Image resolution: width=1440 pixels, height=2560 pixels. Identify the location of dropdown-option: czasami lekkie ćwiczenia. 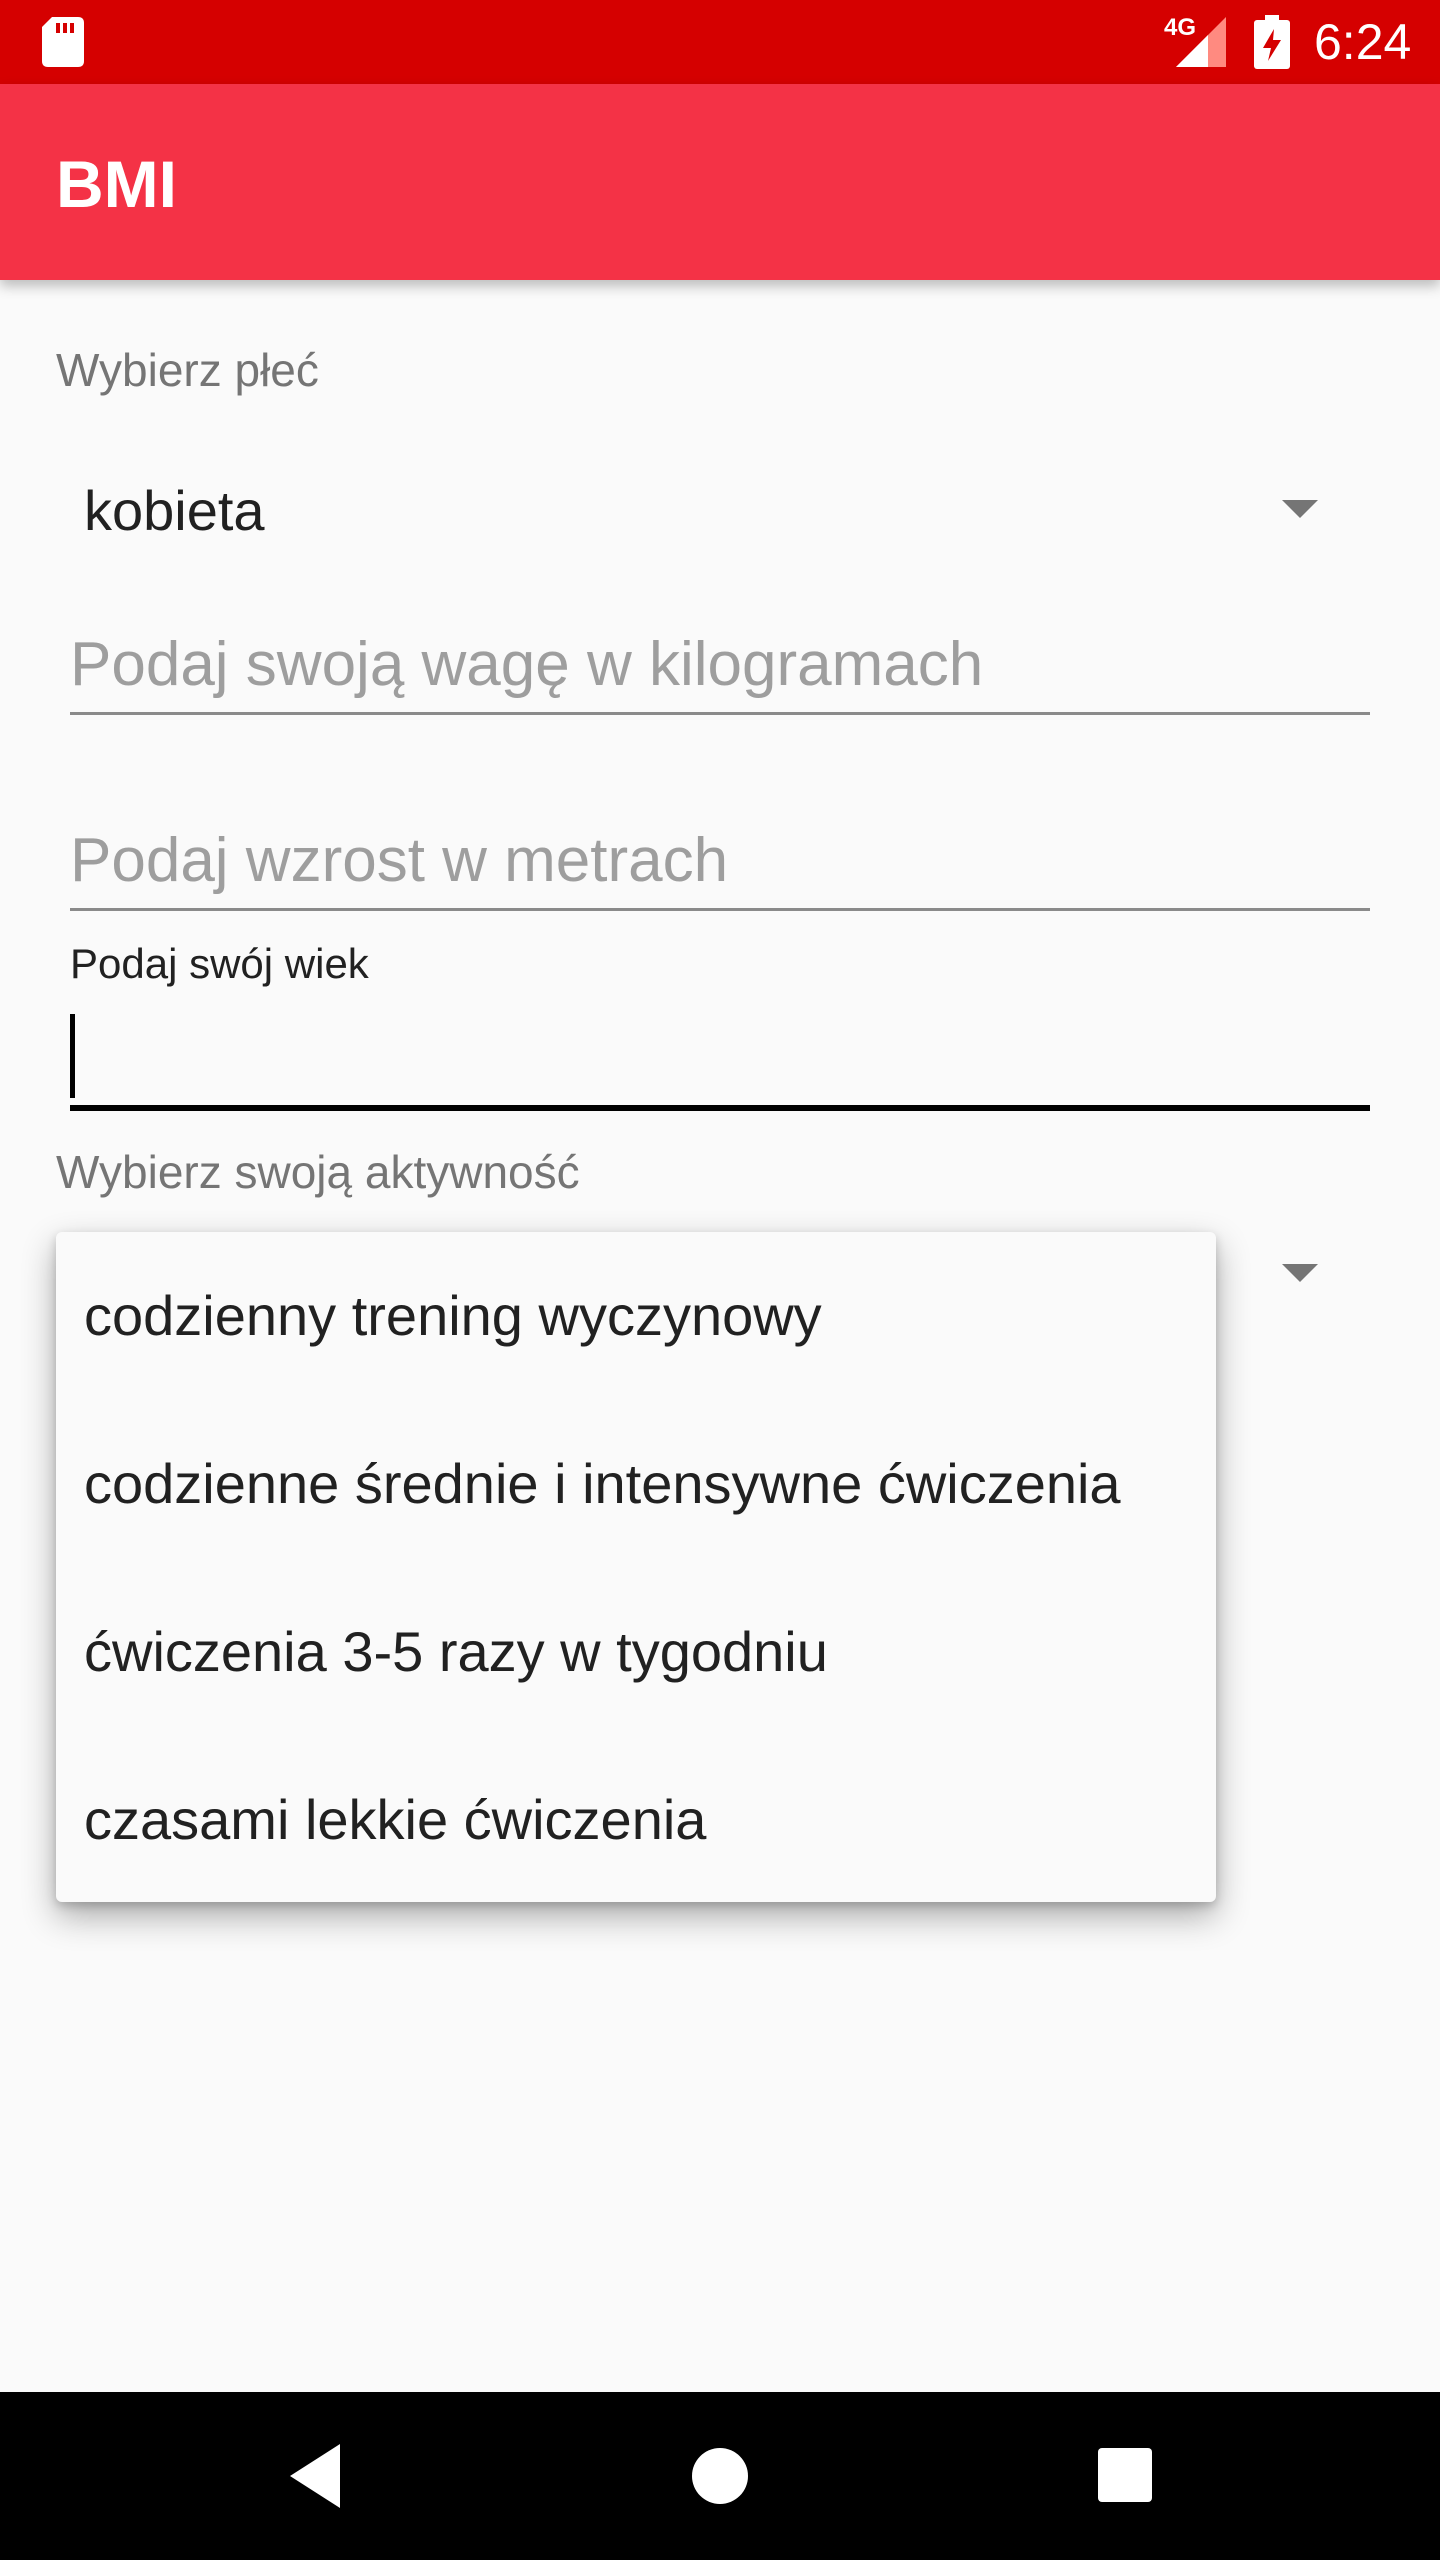
(636, 1820).